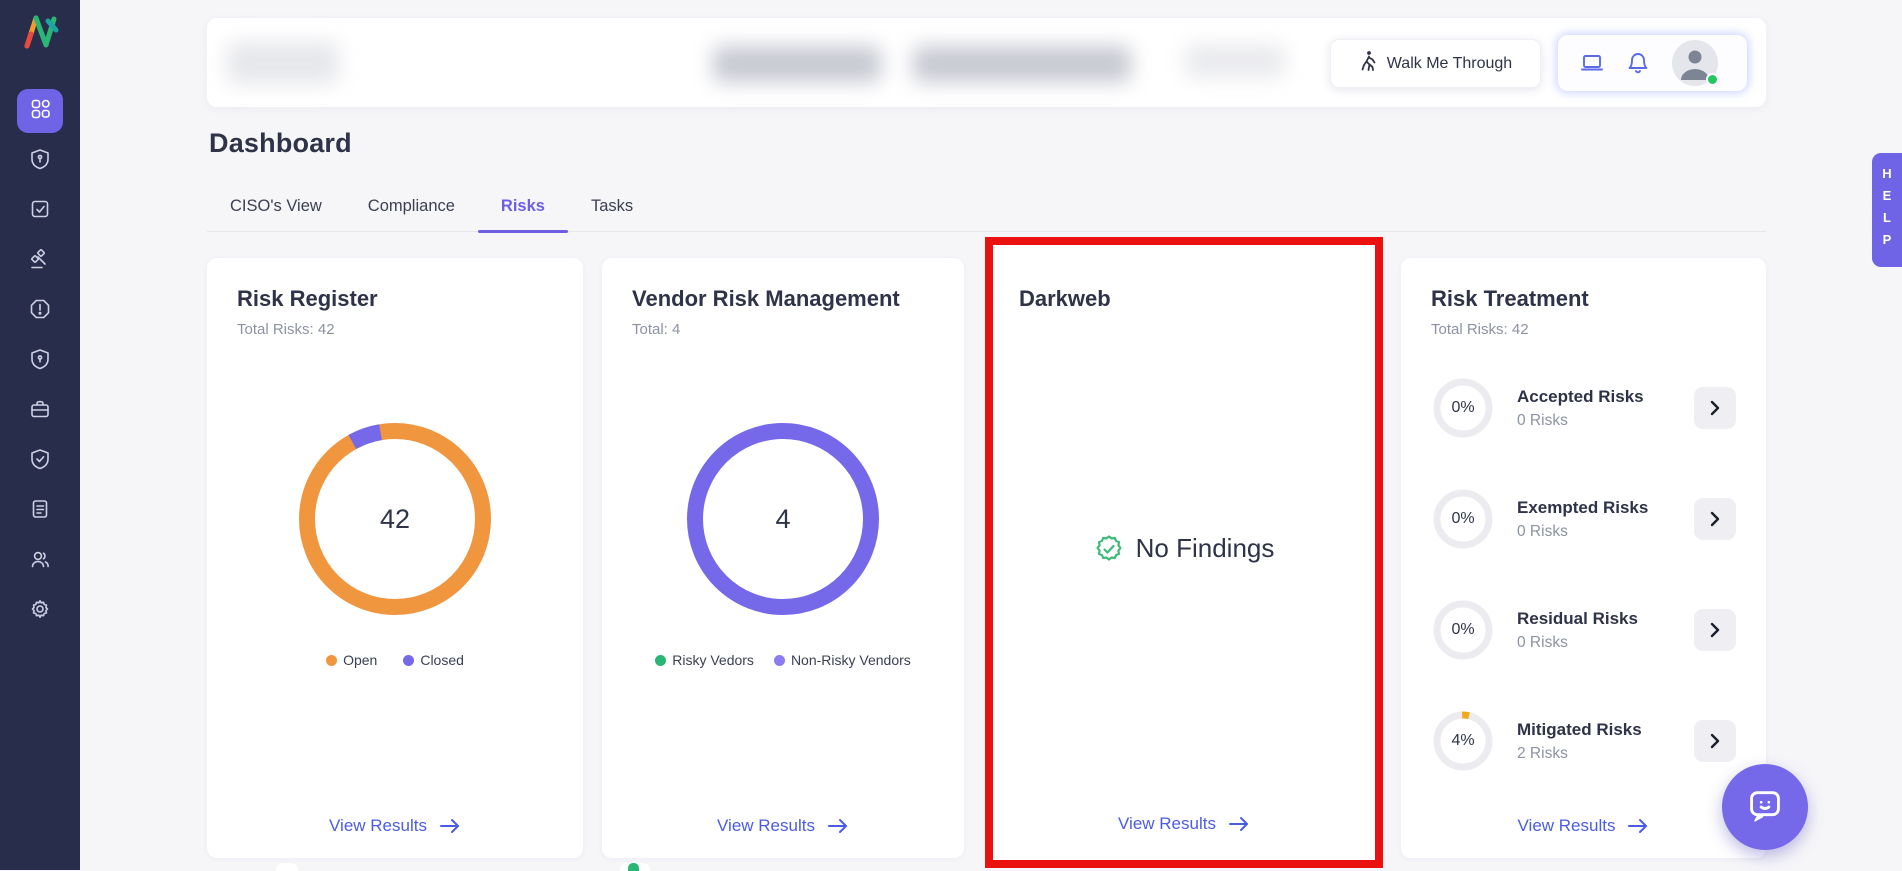 This screenshot has height=871, width=1902. Describe the element at coordinates (1695, 63) in the screenshot. I see `avatar` at that location.